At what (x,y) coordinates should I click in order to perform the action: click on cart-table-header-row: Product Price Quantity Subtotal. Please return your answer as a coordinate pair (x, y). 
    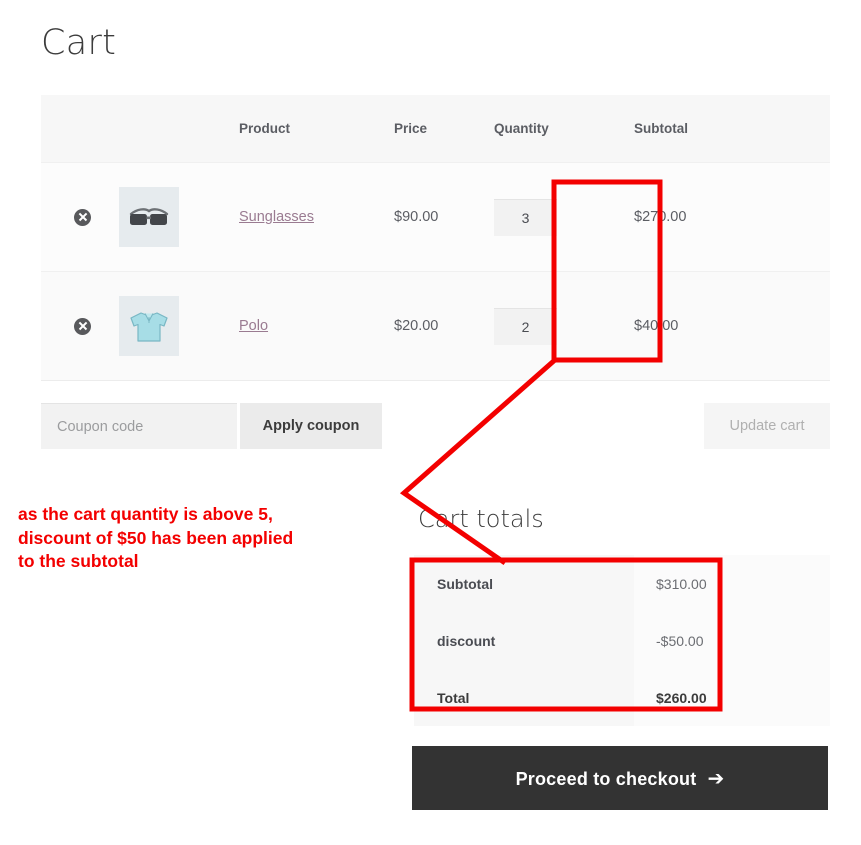
    Looking at the image, I should click on (435, 129).